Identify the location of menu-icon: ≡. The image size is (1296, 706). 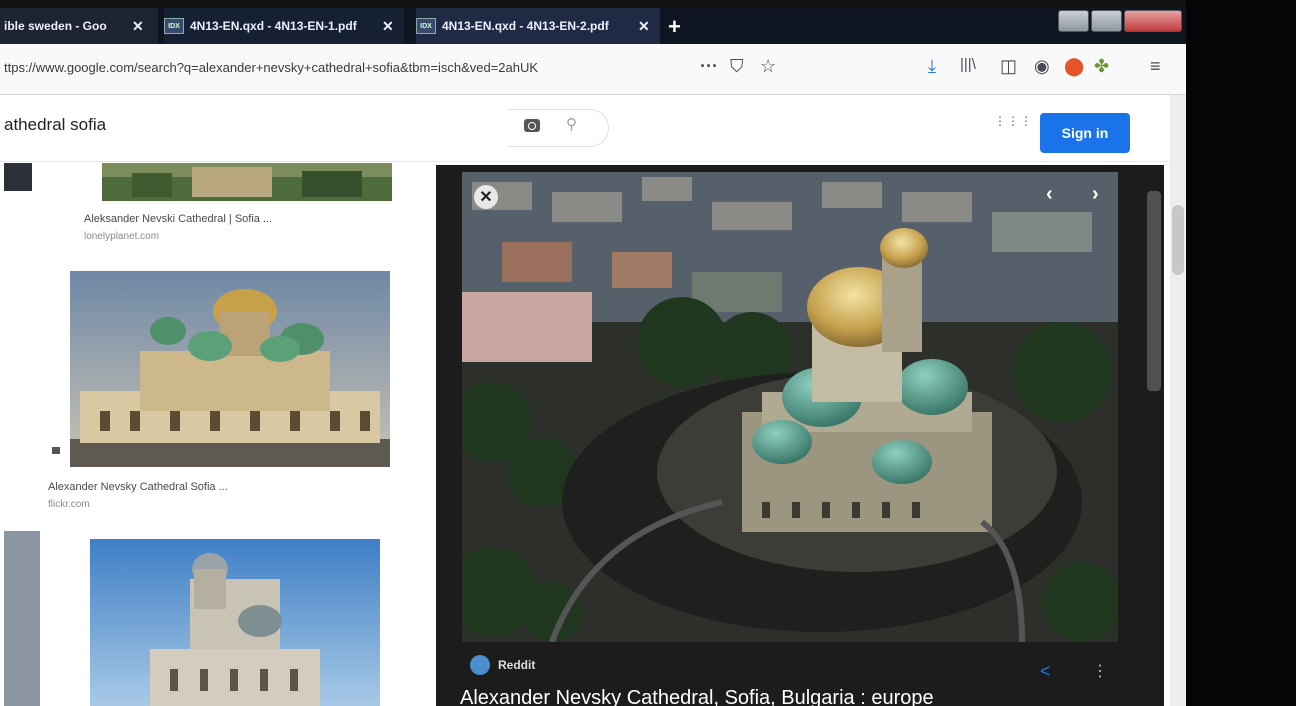
(1155, 66).